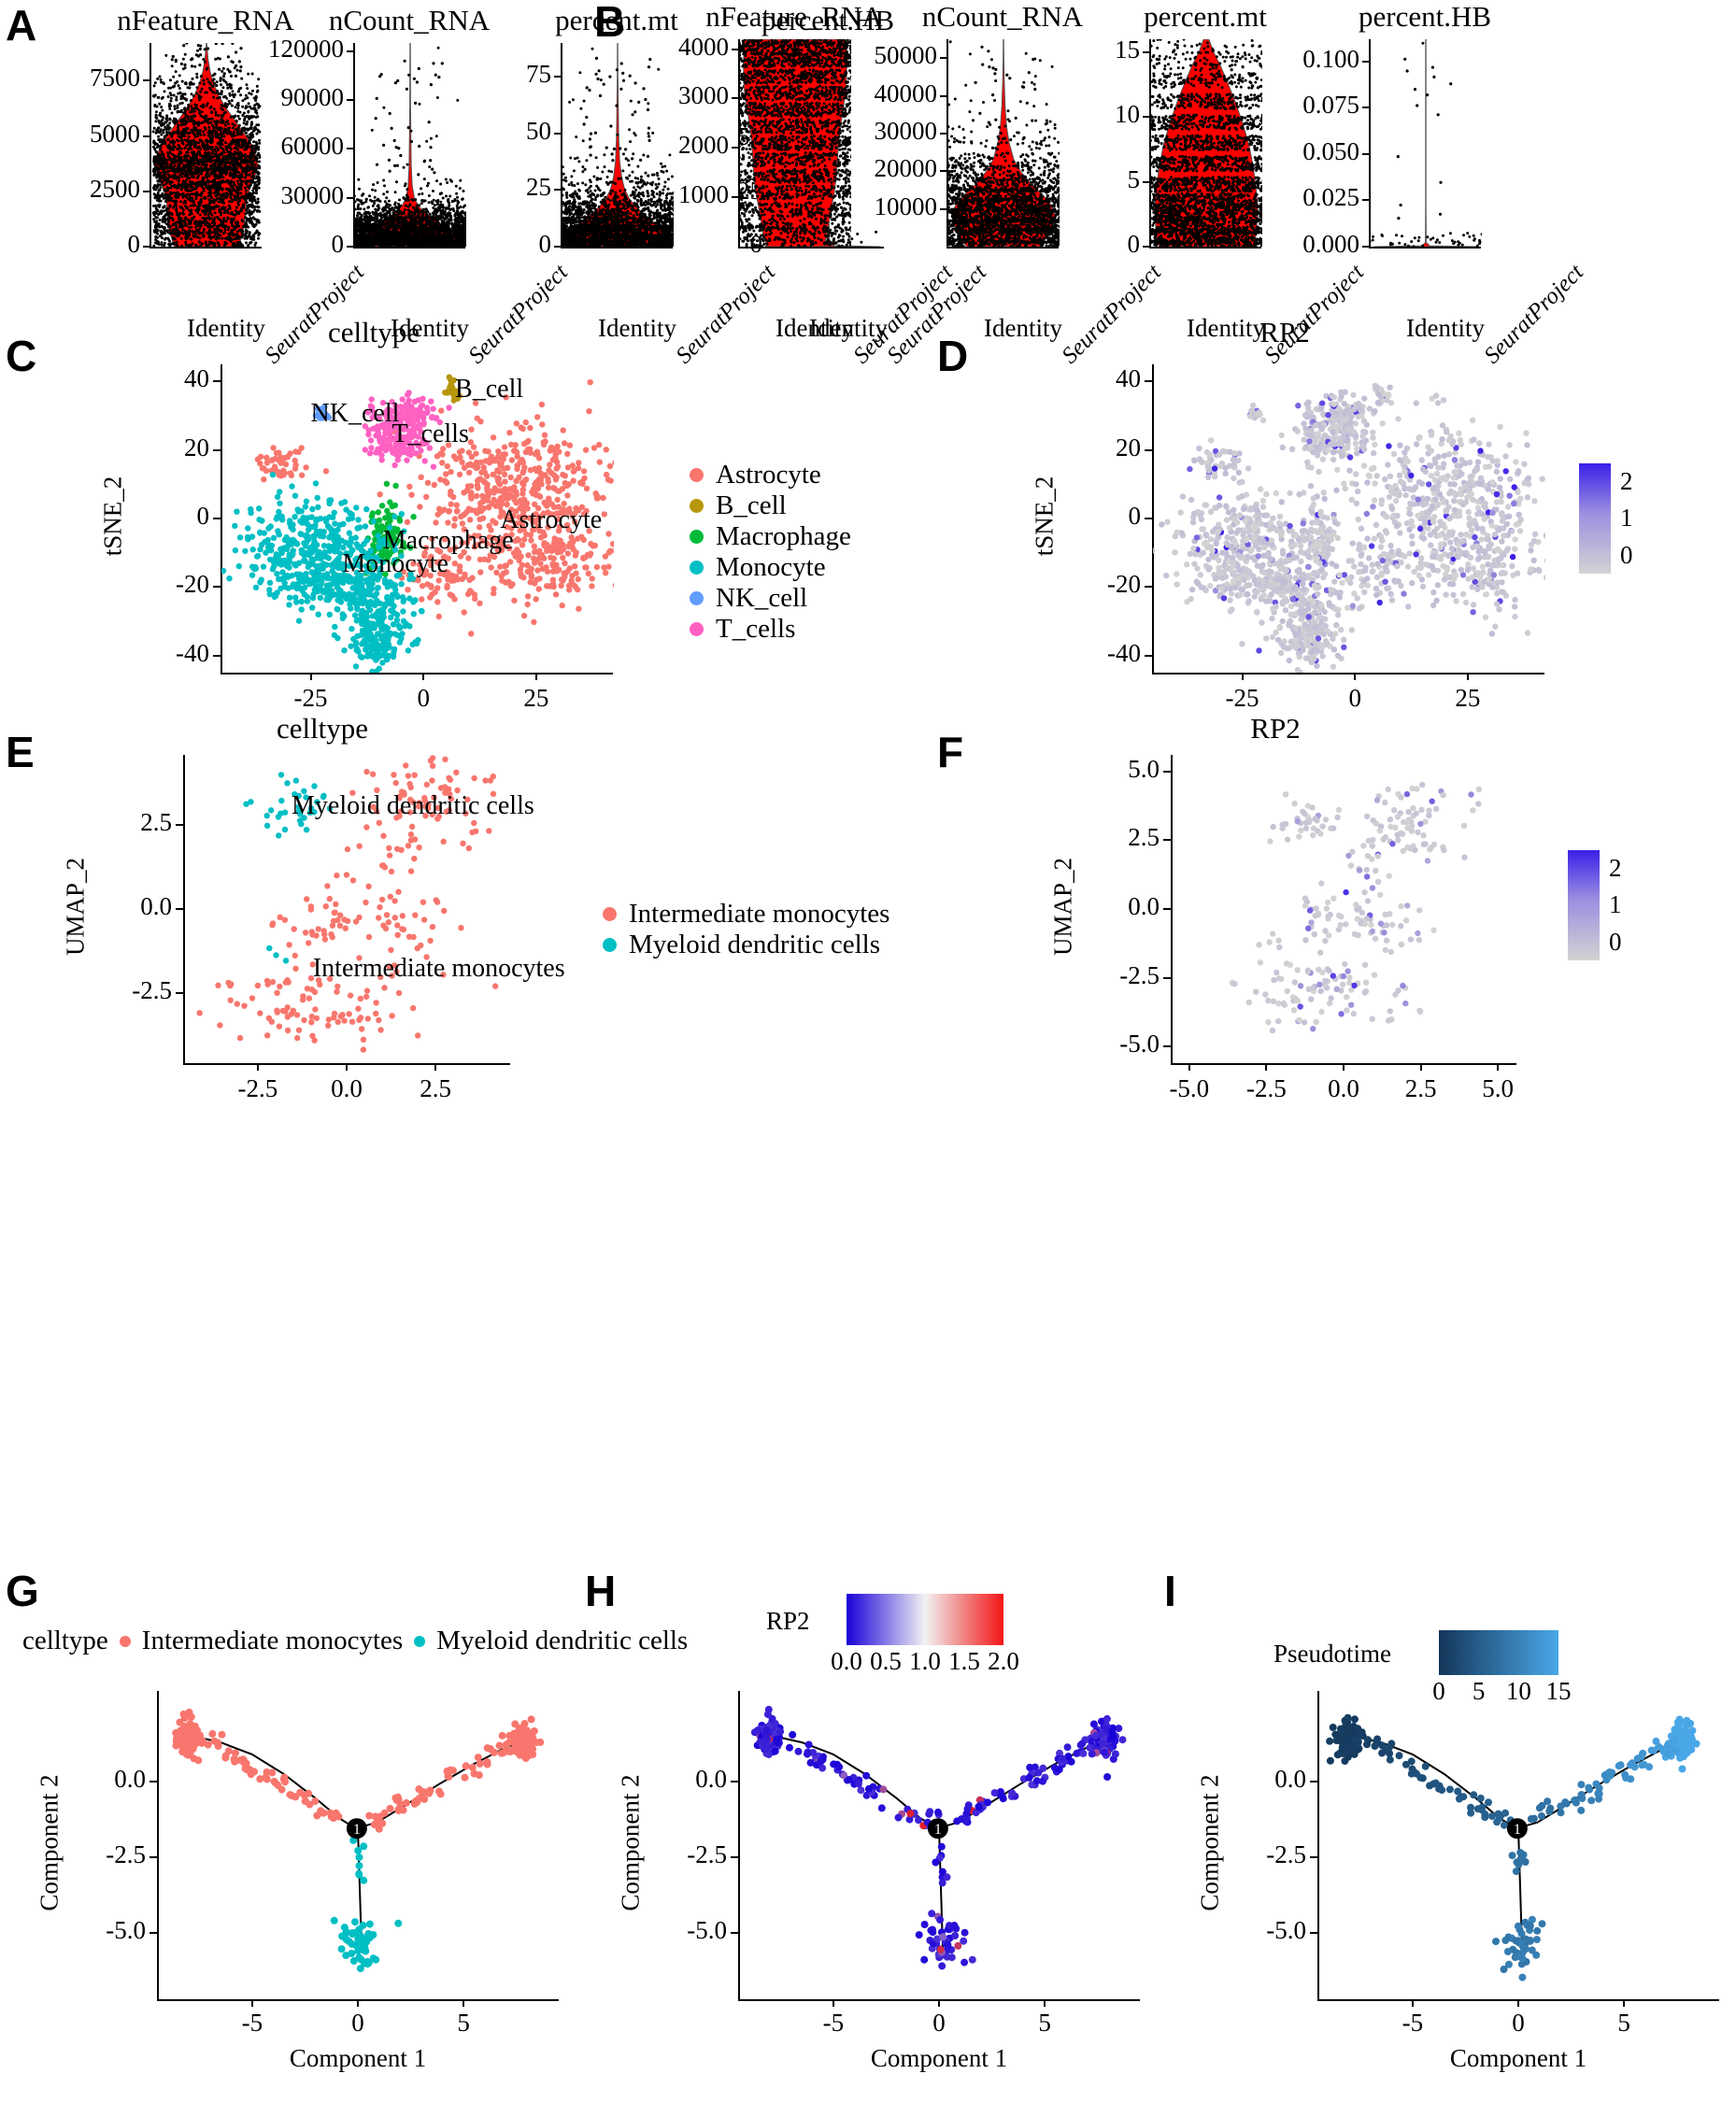 The width and height of the screenshot is (1736, 2102). I want to click on violin-ytick-panelB-1-3: 20000, so click(867, 168).